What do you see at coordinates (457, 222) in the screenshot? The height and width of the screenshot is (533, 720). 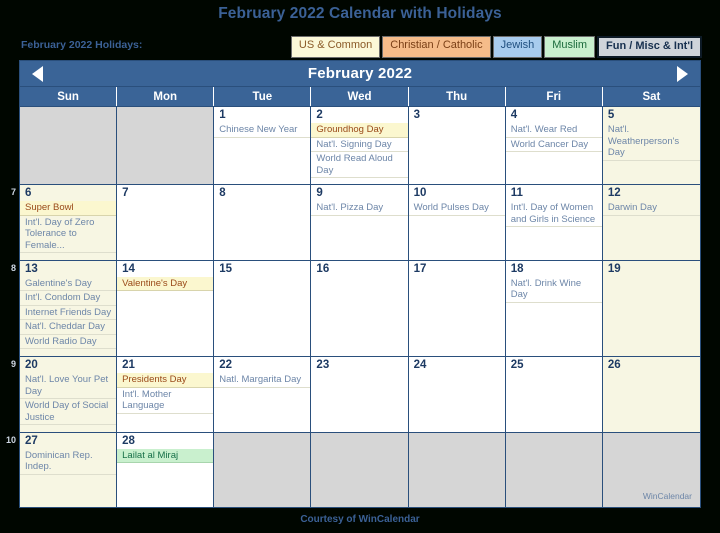 I see `calendar-day-cell: 10 World Pulses Day` at bounding box center [457, 222].